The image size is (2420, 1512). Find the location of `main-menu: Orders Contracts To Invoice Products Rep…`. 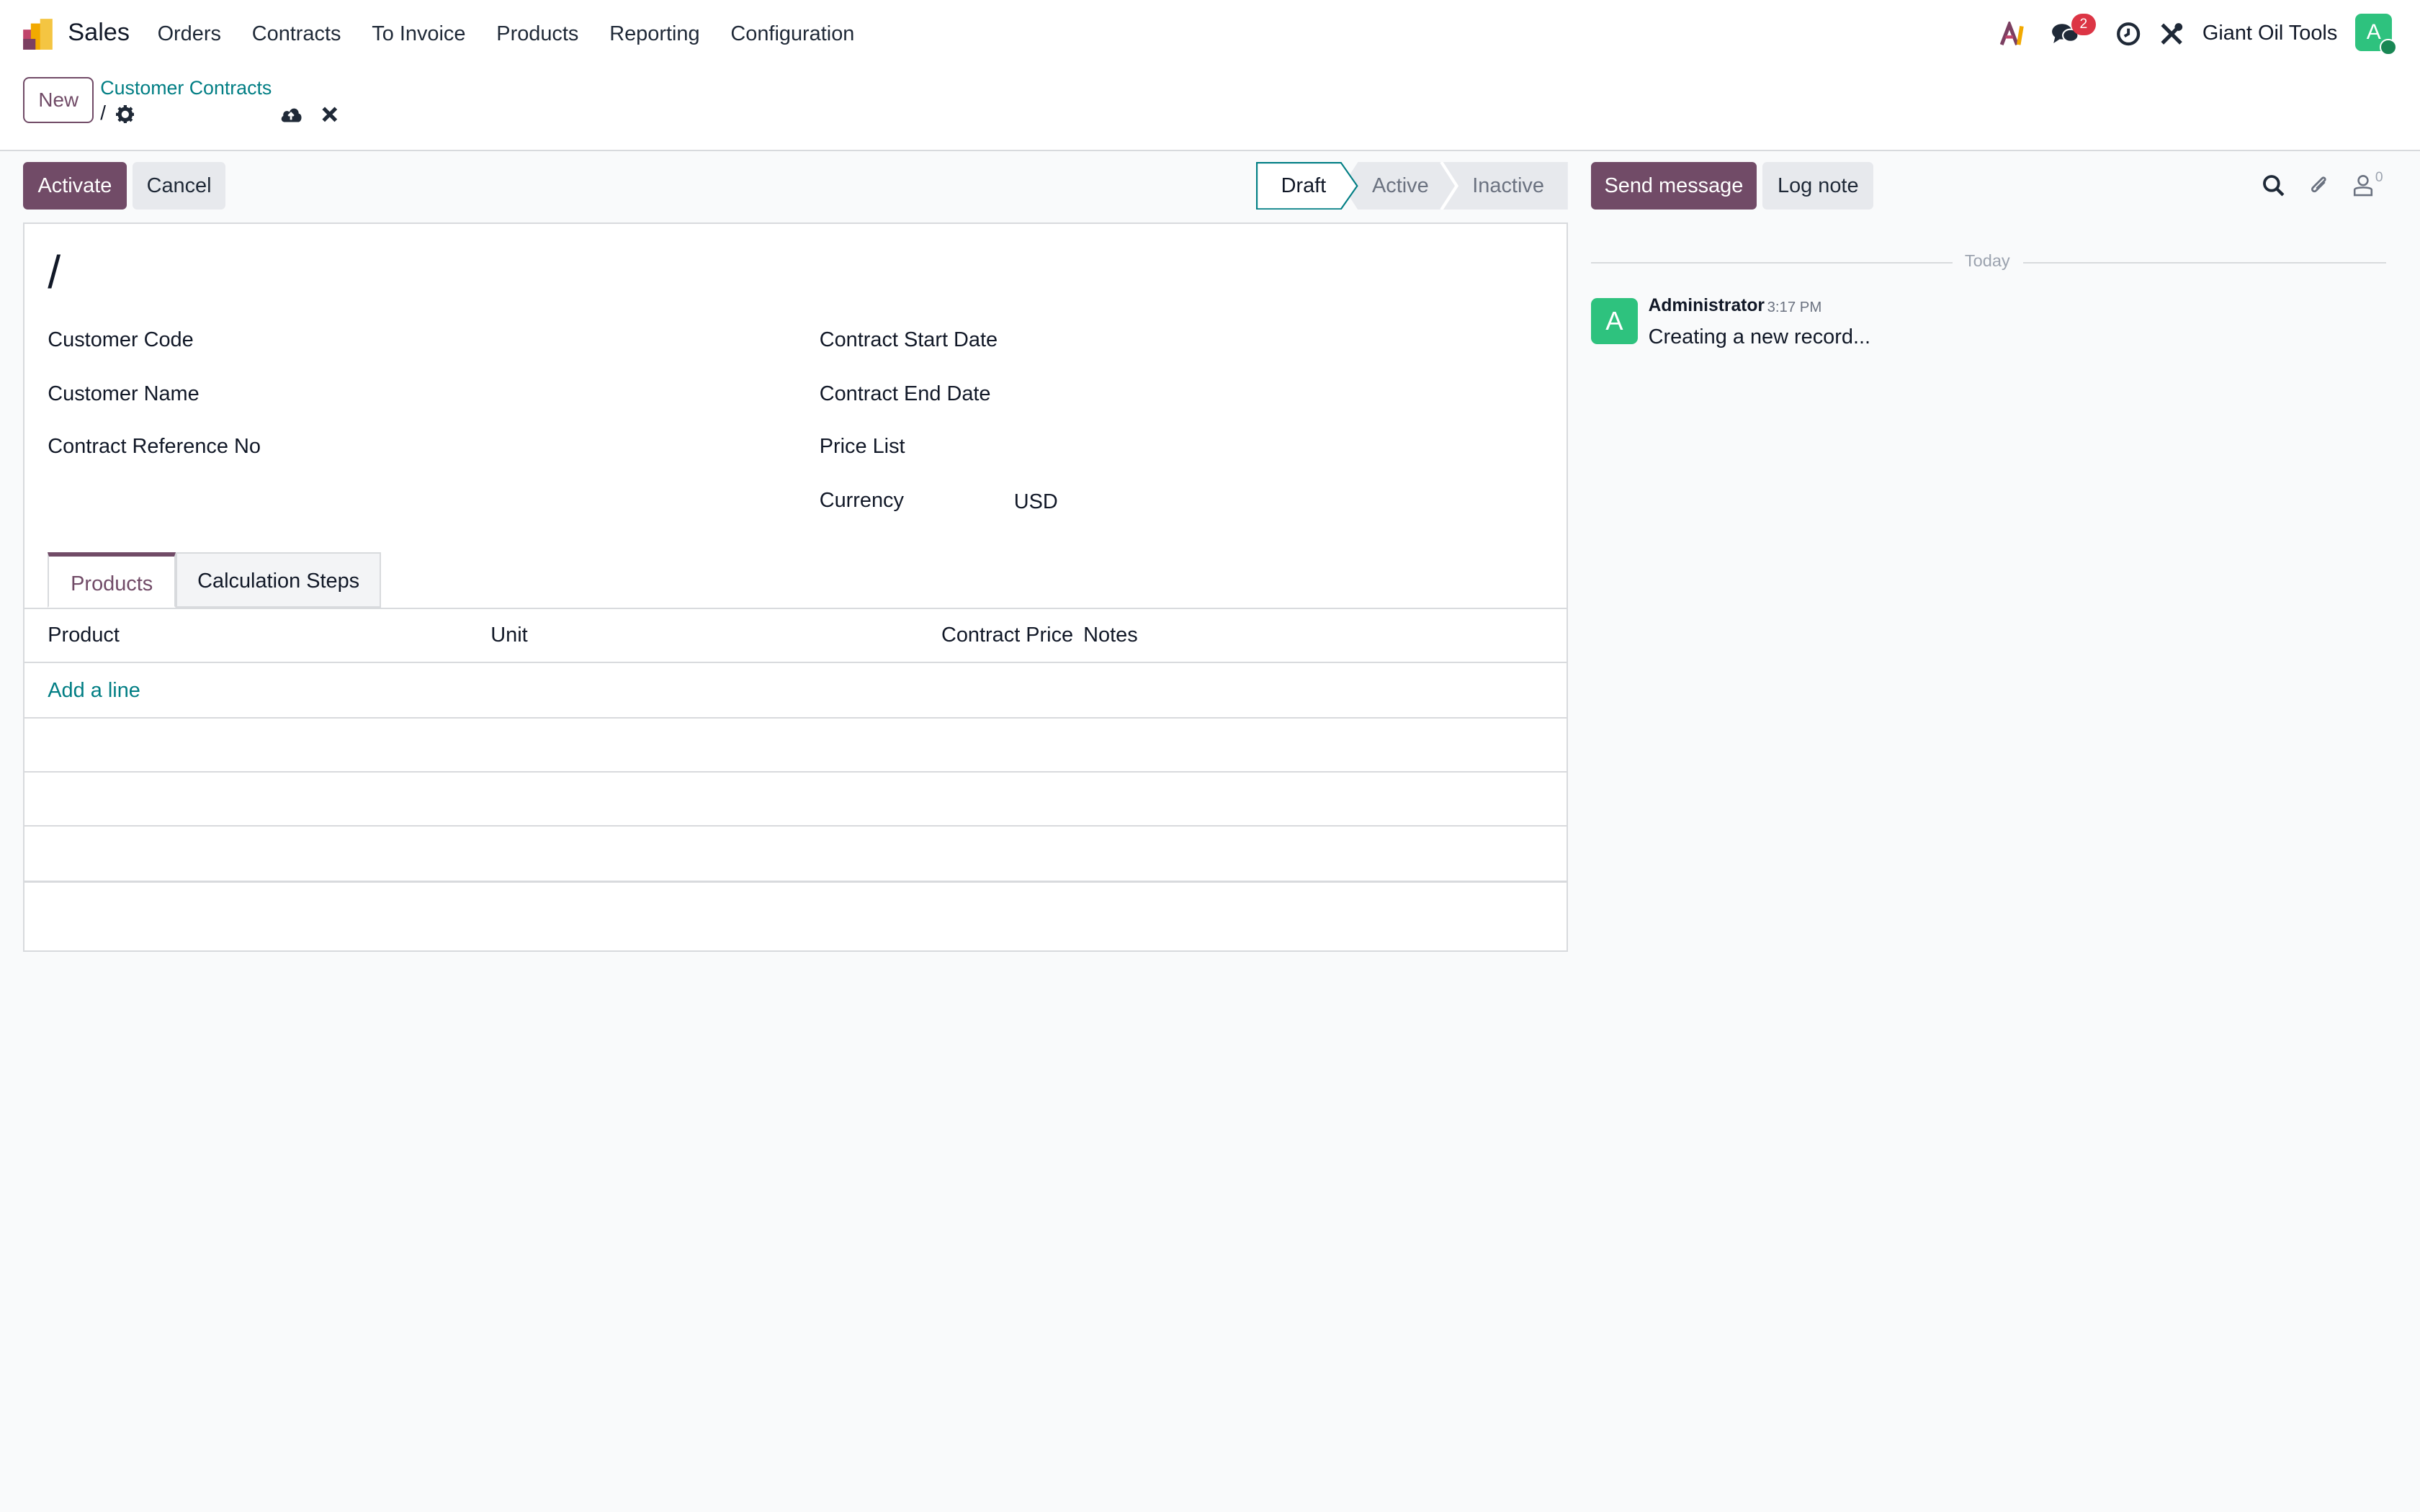

main-menu: Orders Contracts To Invoice Products Rep… is located at coordinates (506, 34).